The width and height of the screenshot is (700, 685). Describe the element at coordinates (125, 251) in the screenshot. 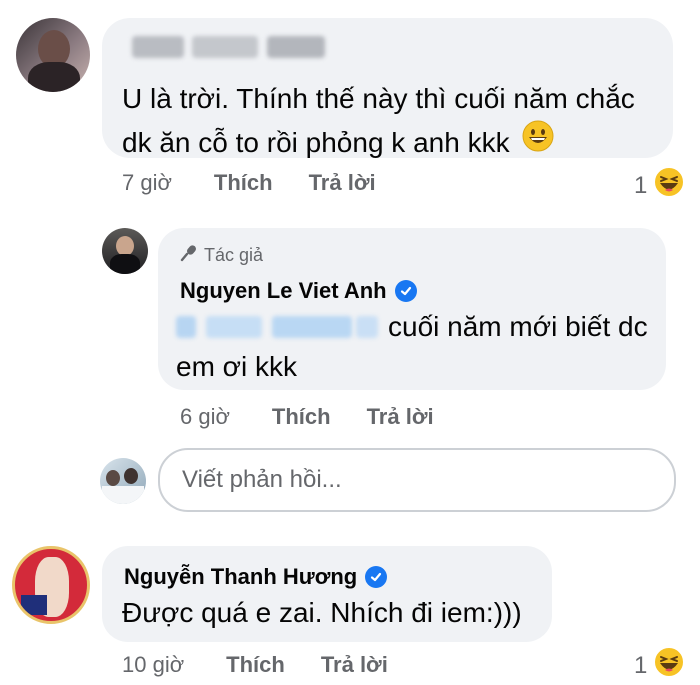

I see `author-avatar` at that location.